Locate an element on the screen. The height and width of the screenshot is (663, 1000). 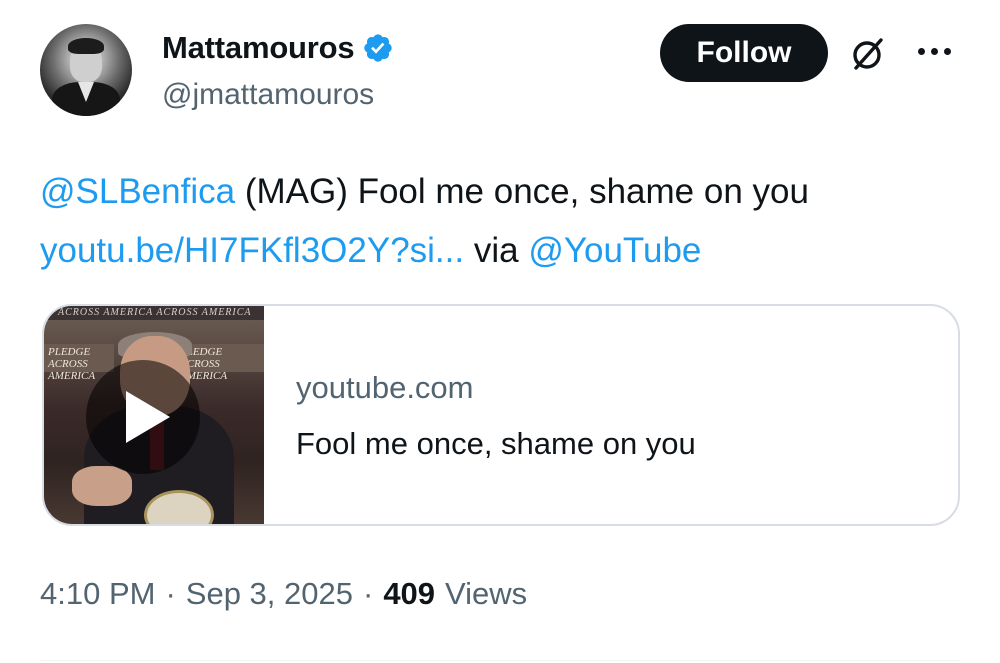
avatar-hair is located at coordinates (86, 46).